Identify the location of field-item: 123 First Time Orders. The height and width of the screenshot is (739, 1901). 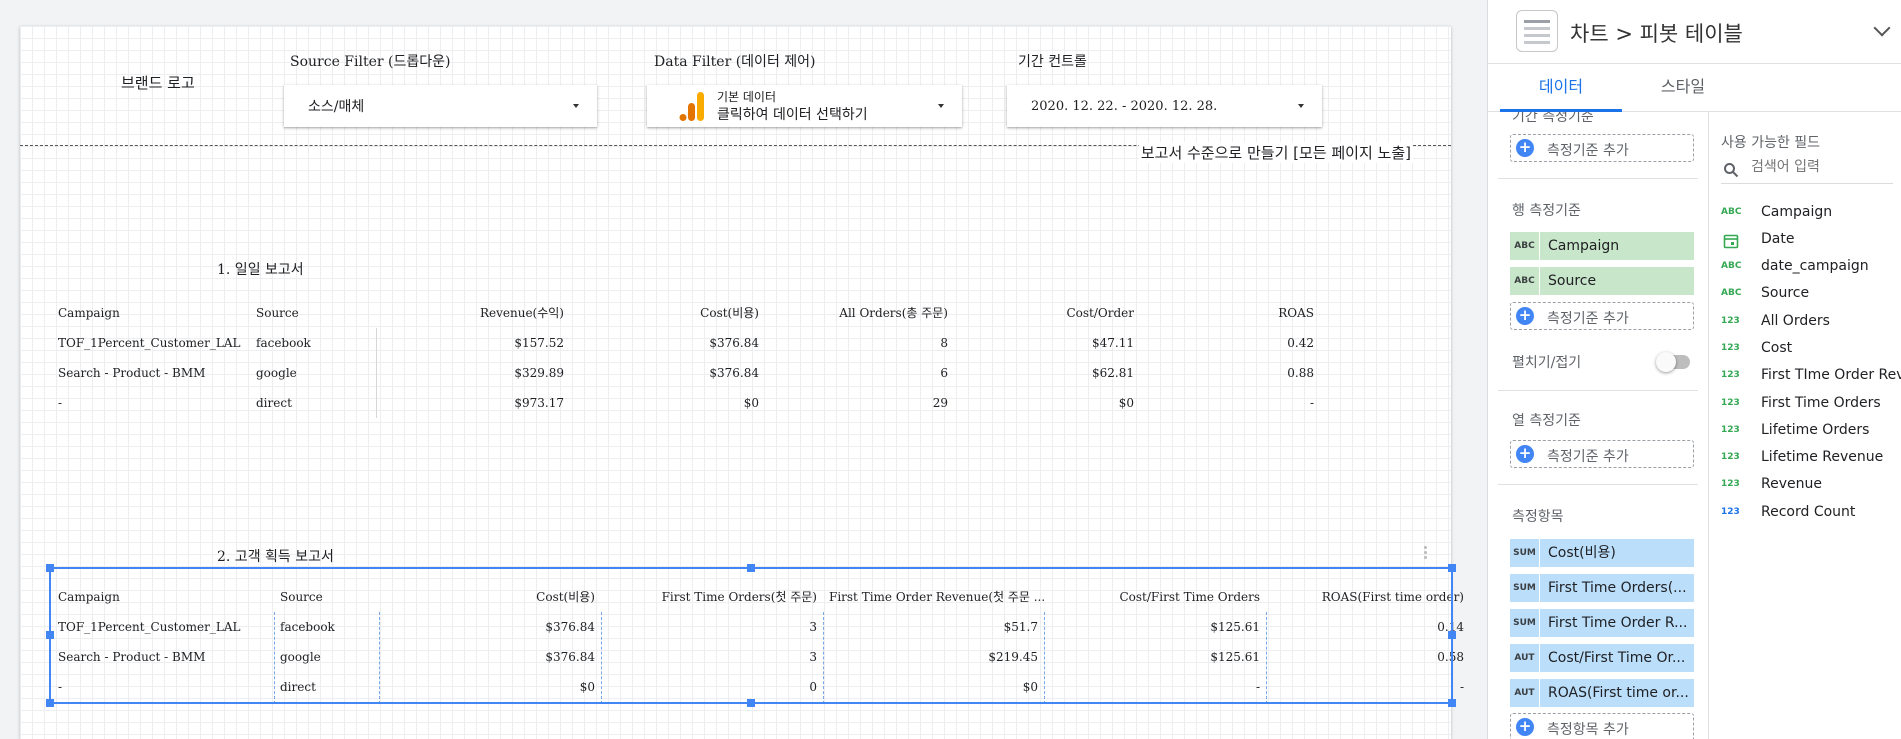
(1811, 405).